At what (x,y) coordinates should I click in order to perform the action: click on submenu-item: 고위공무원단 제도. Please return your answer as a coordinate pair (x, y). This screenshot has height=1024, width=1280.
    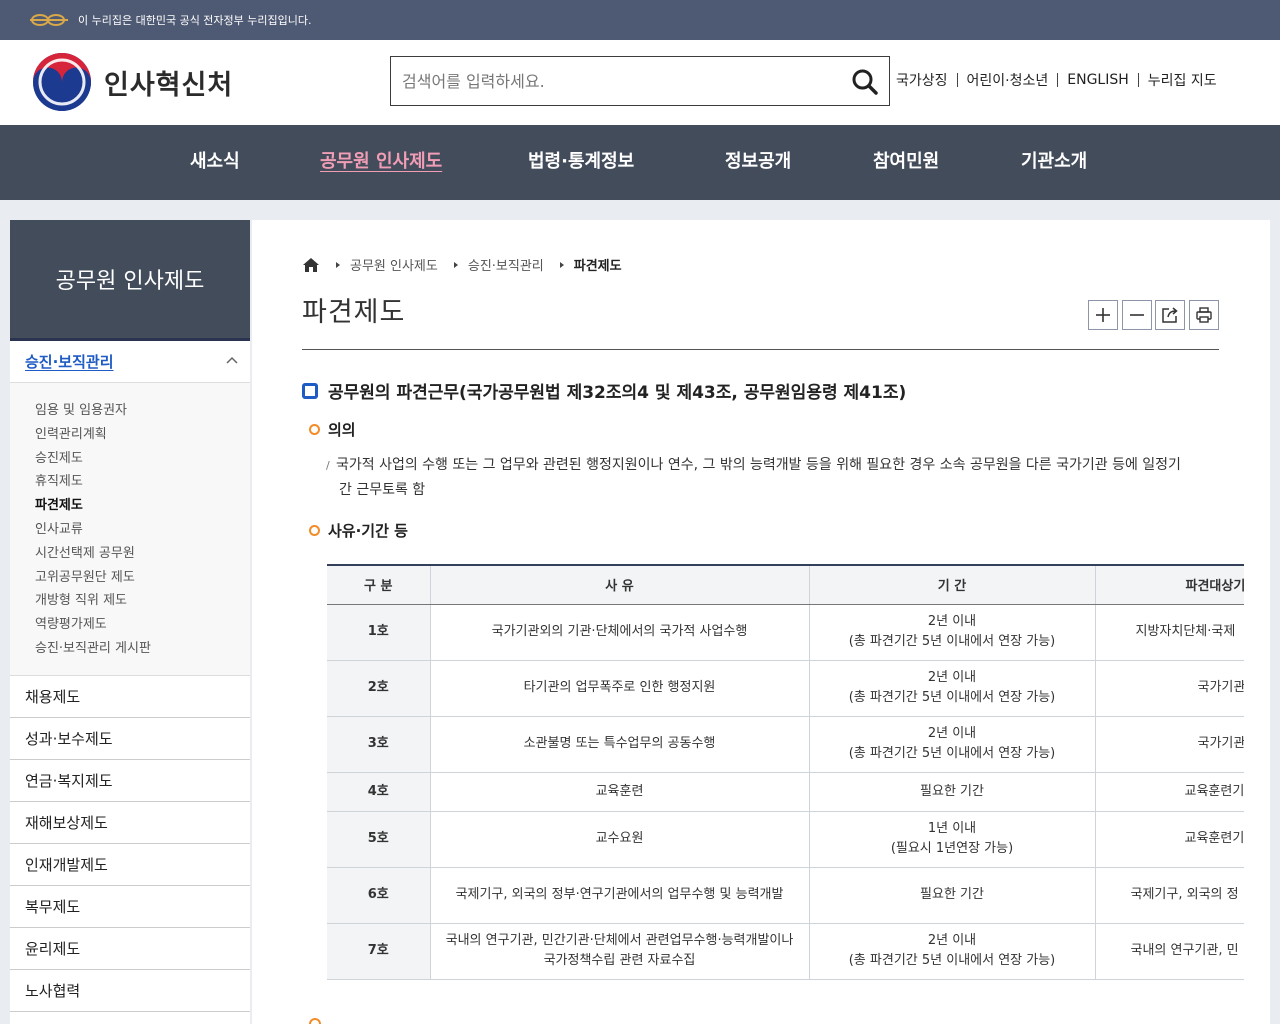
    Looking at the image, I should click on (142, 578).